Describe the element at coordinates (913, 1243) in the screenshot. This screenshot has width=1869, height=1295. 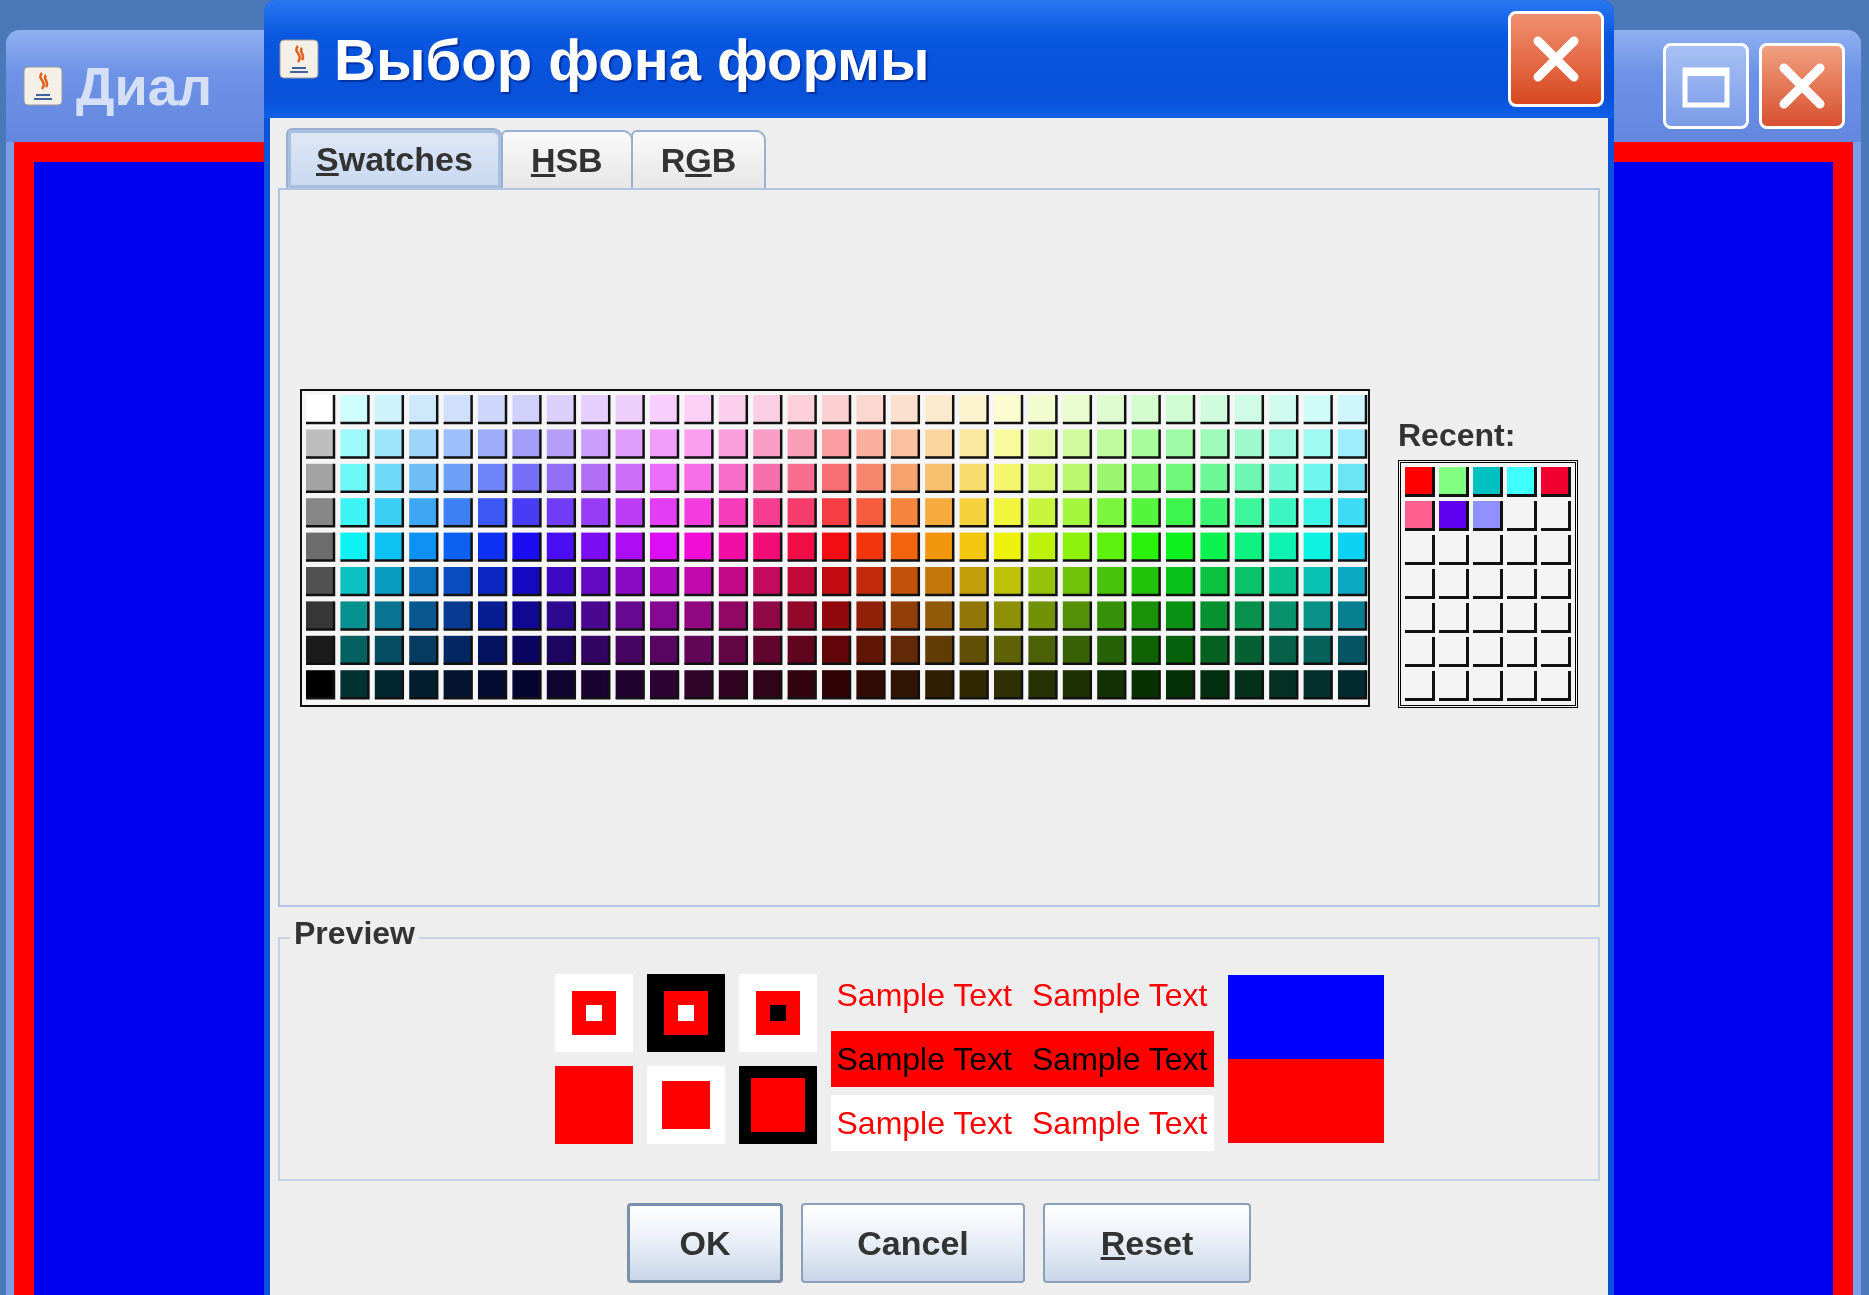
I see `dialog-button: Cancel` at that location.